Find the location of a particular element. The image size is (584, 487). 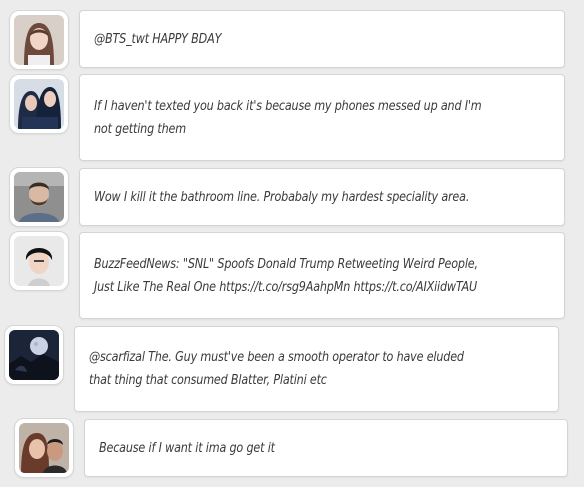

tweet-text: @BTS_twt HAPPY BDAY is located at coordinates (158, 39).